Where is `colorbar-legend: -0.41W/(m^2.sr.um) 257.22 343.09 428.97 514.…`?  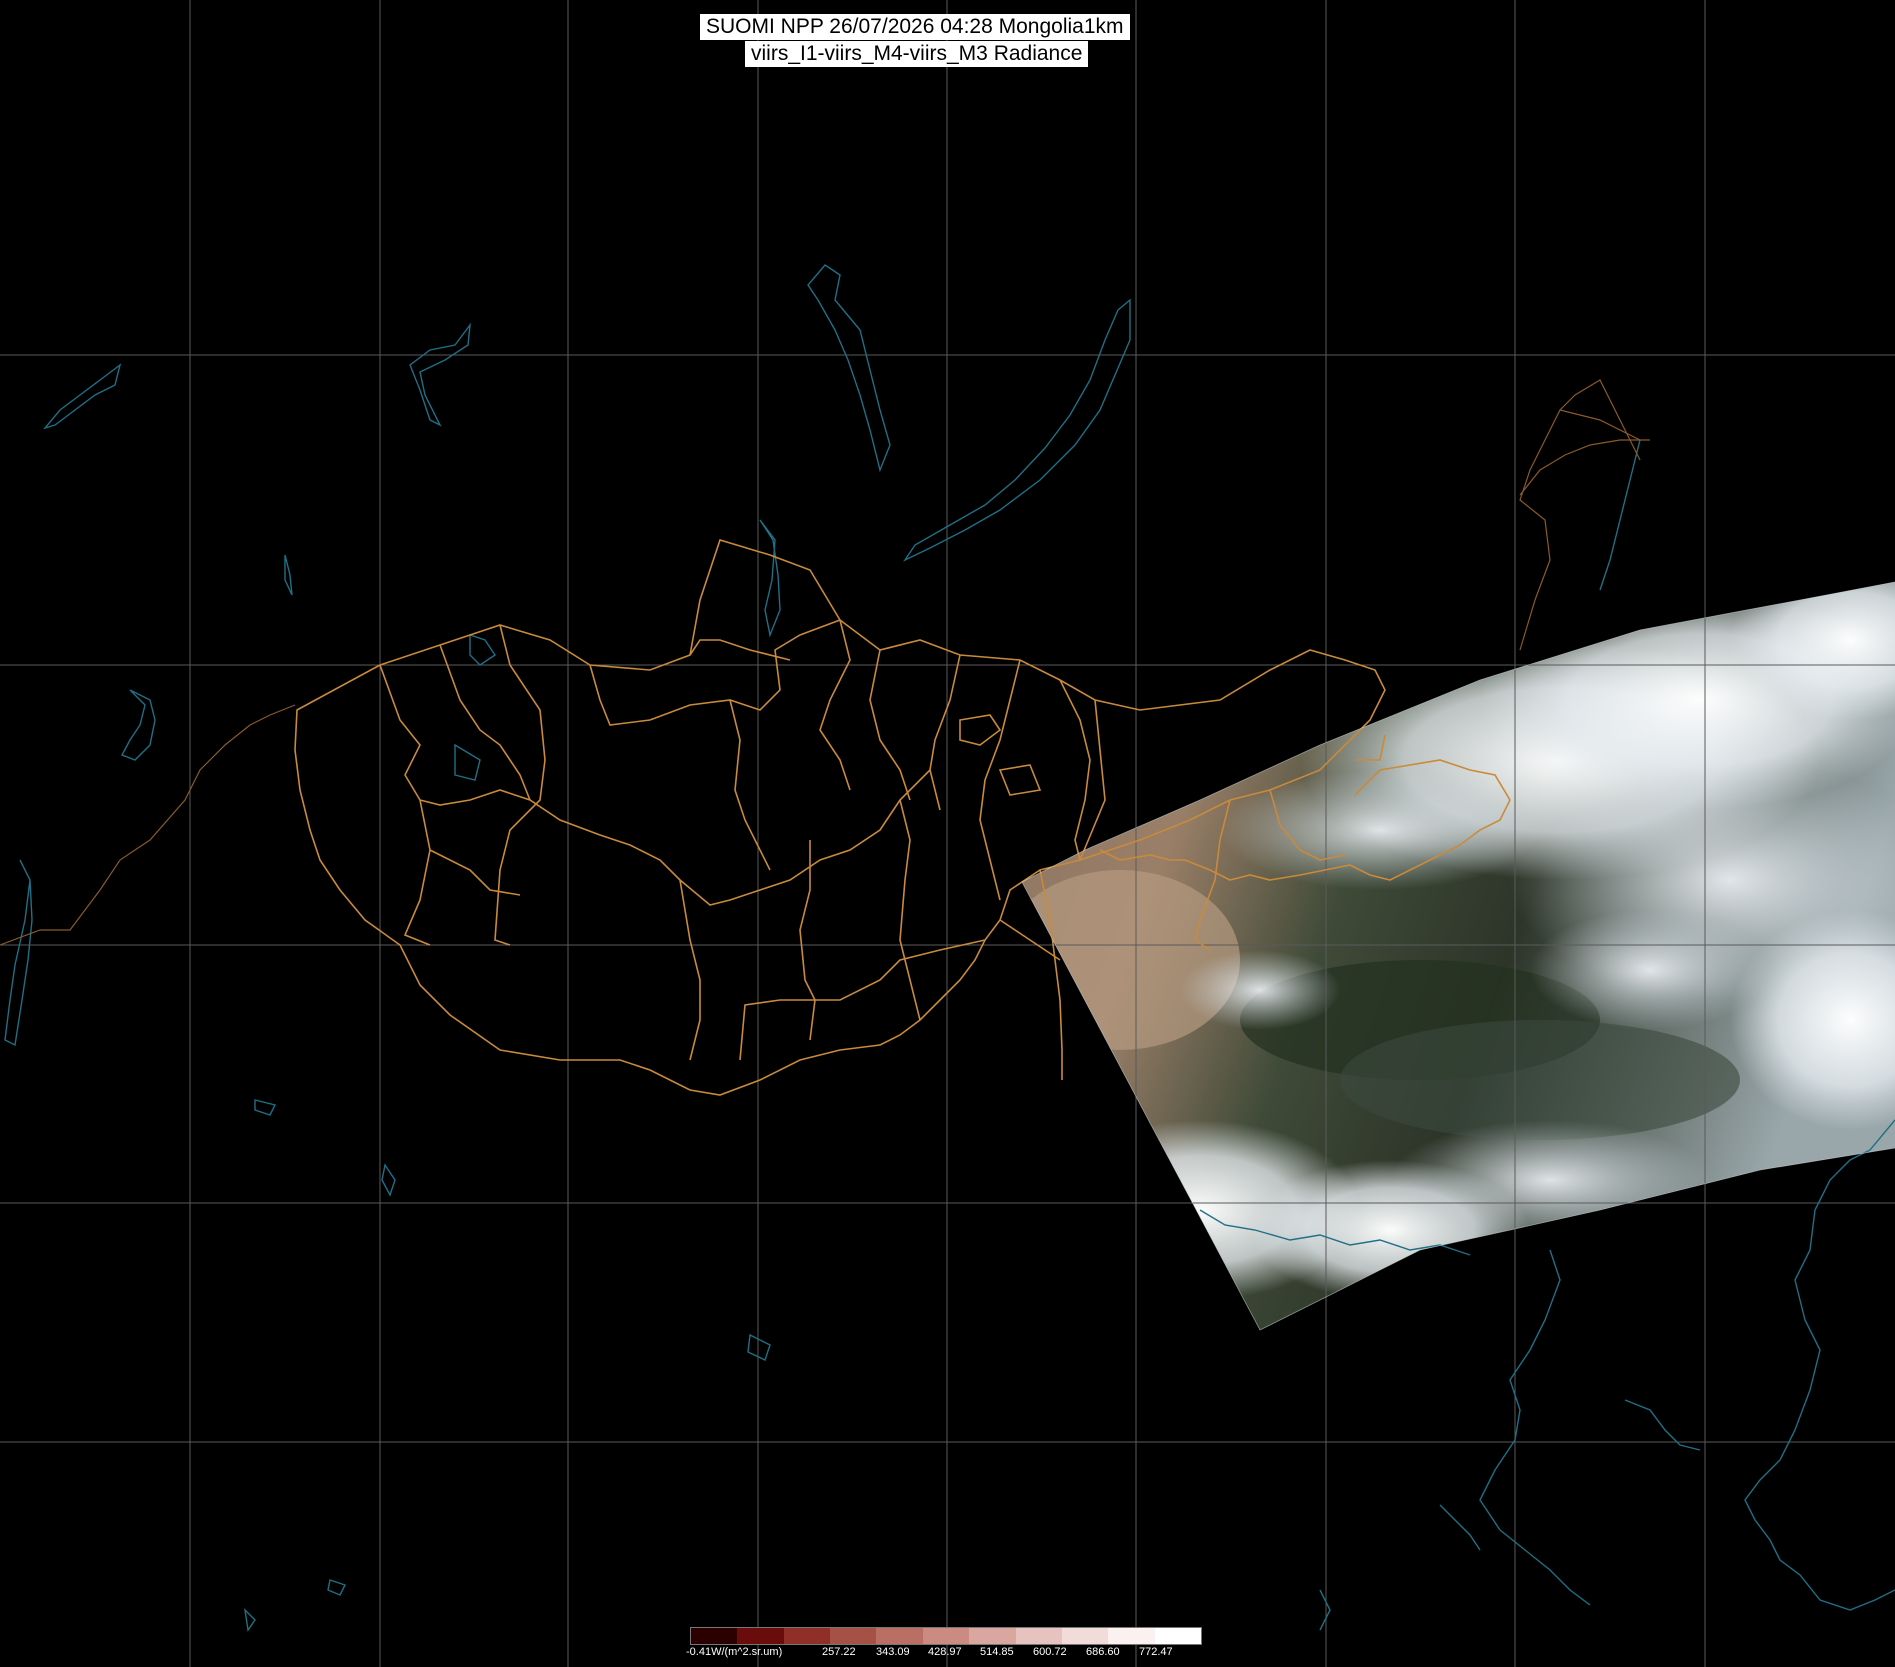 colorbar-legend: -0.41W/(m^2.sr.um) 257.22 343.09 428.97 514.… is located at coordinates (944, 1643).